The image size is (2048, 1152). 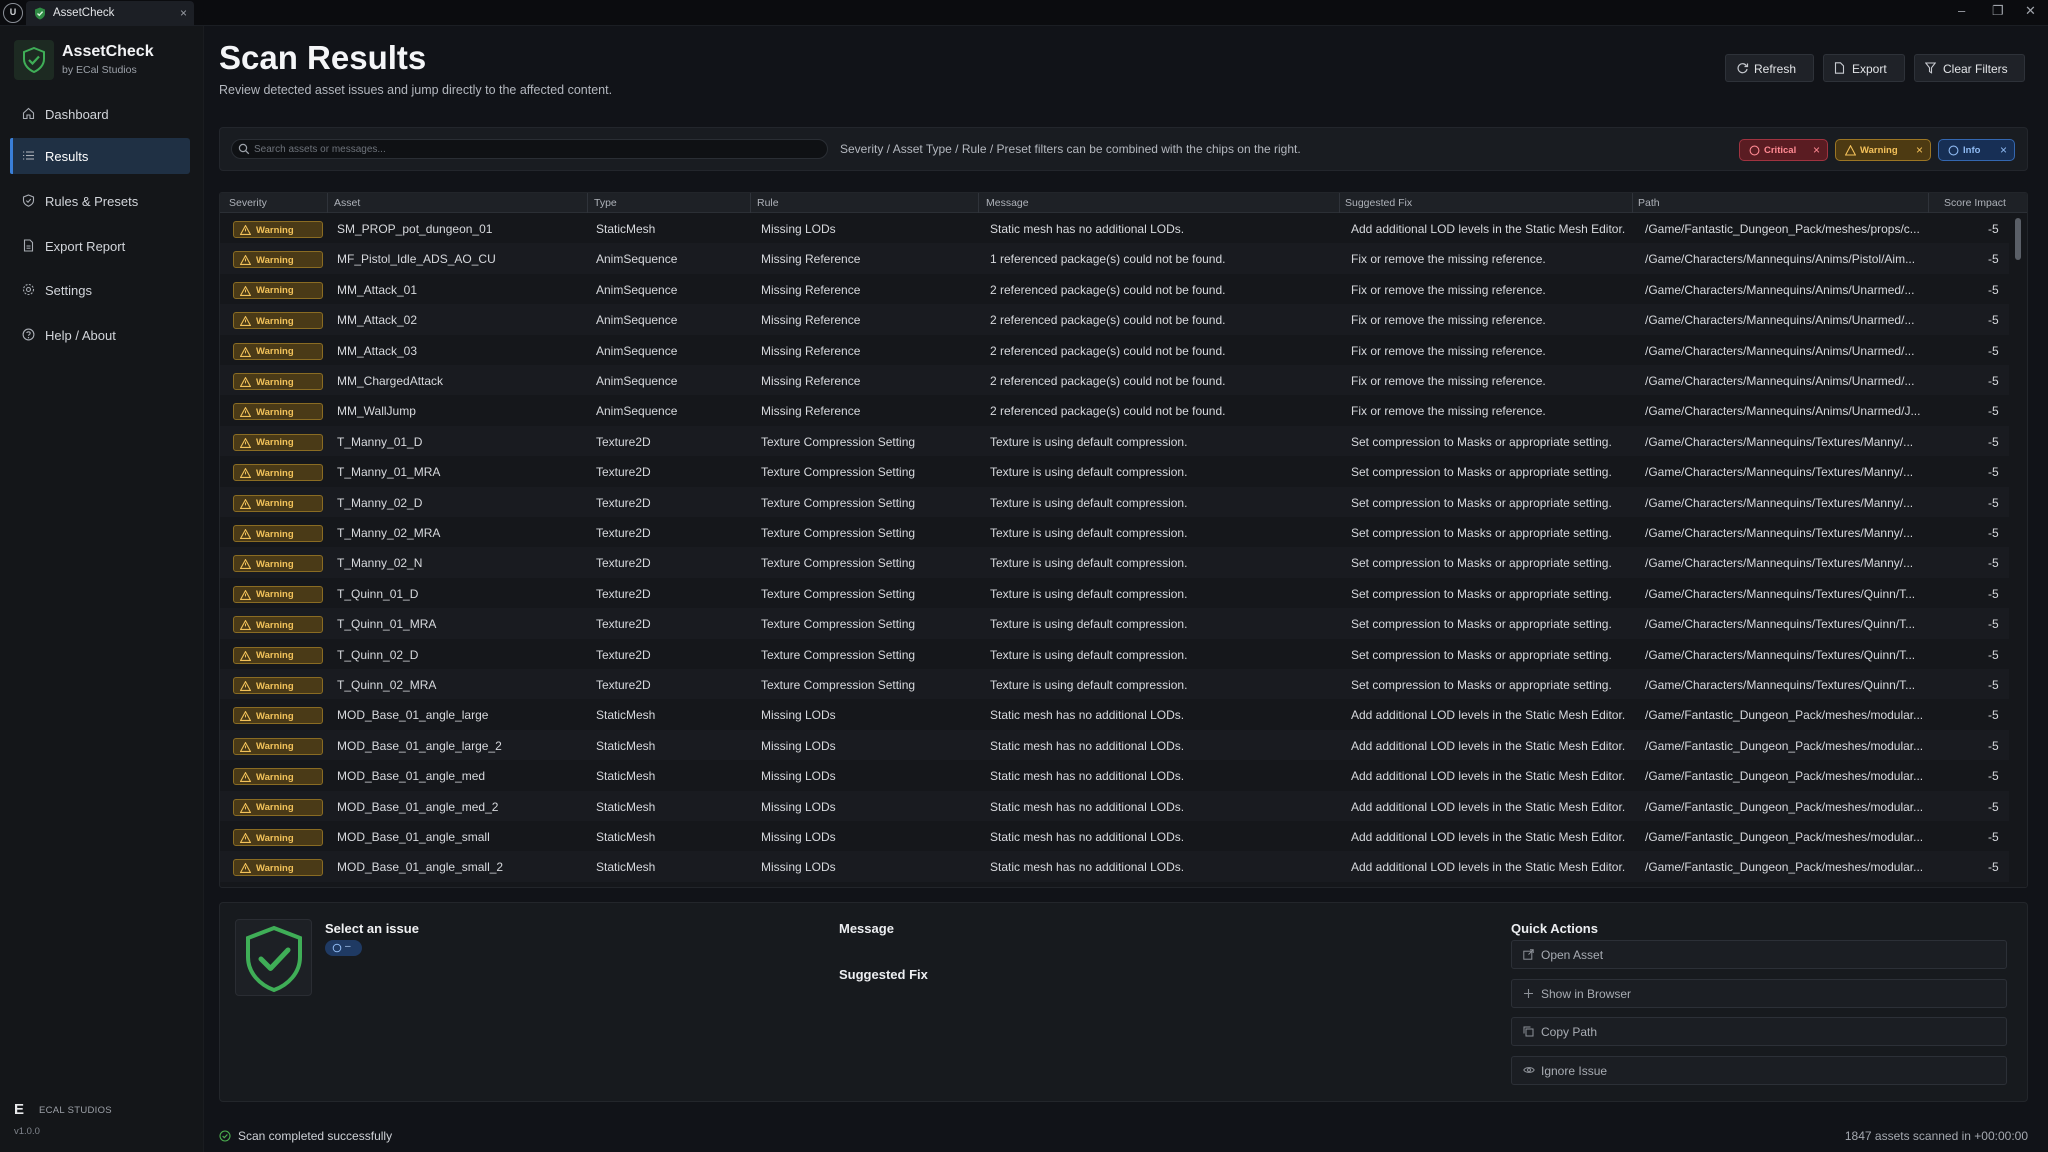 I want to click on filter-icon, so click(x=1930, y=68).